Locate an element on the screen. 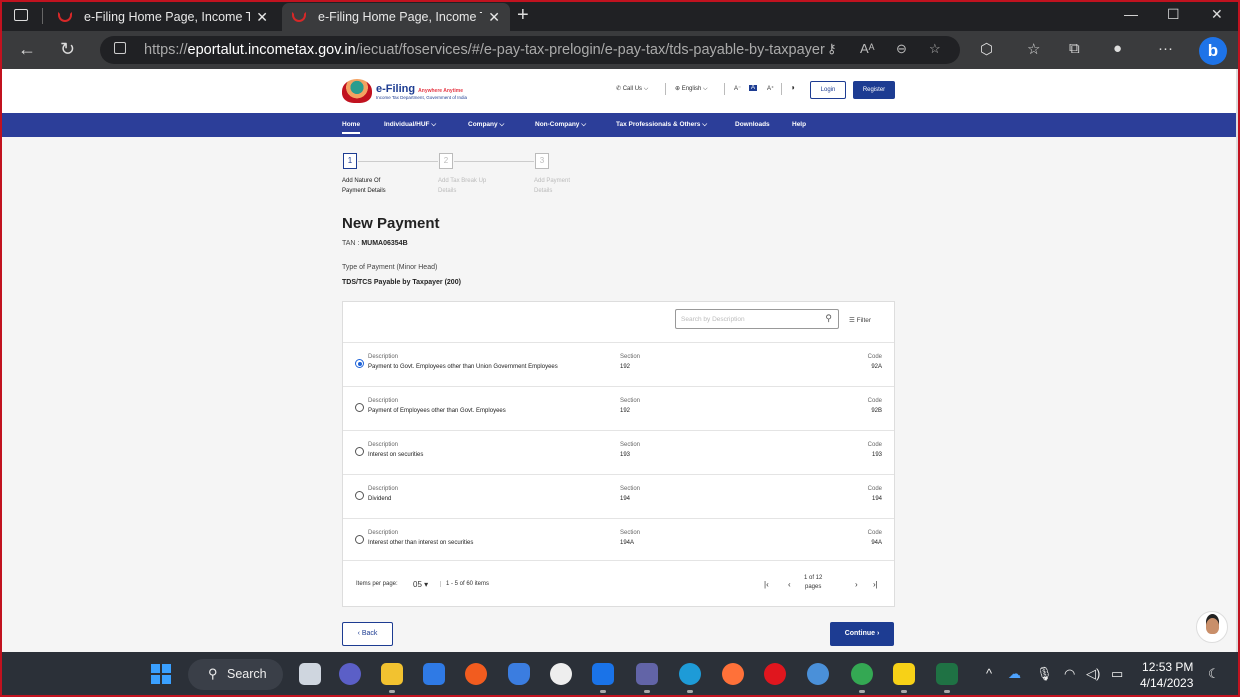 Image resolution: width=1240 pixels, height=697 pixels. browser-tab-2-active: e-Filing Home Page, Income Tax ✕ is located at coordinates (396, 17).